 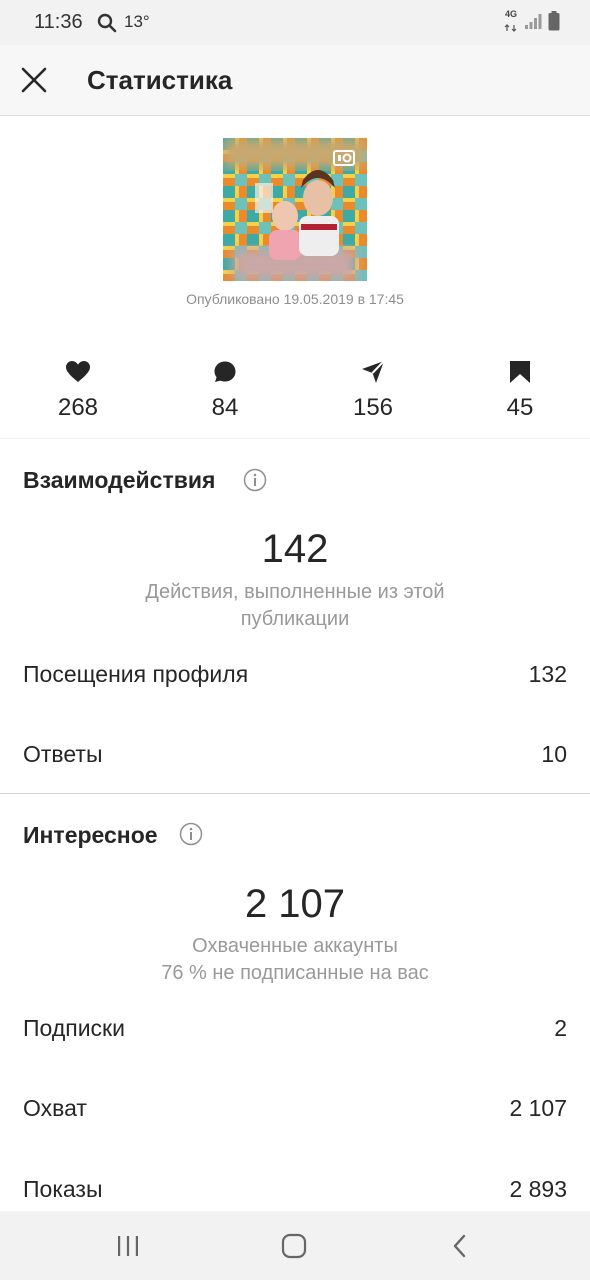 I want to click on close-button, so click(x=34, y=80).